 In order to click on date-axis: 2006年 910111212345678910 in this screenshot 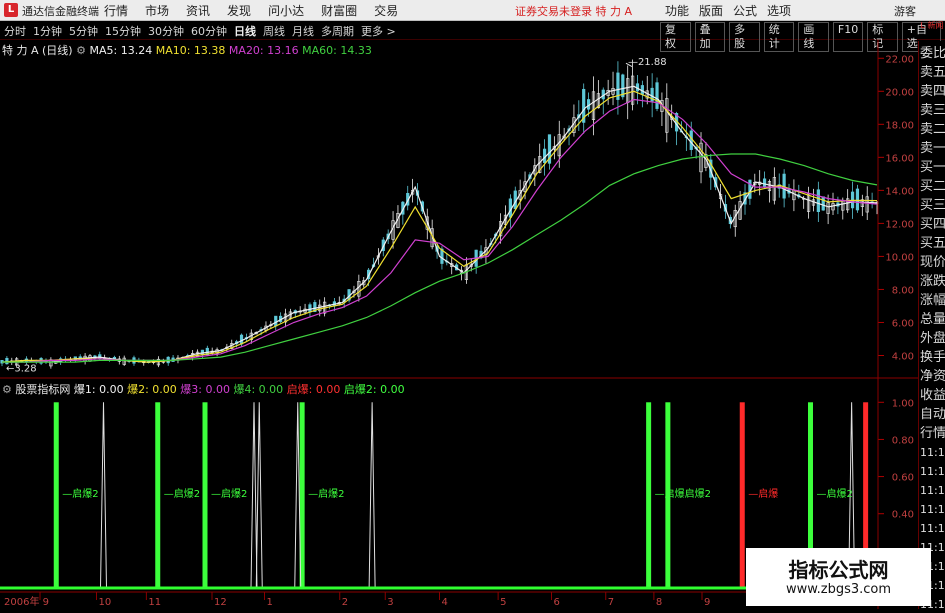, I will do `click(387, 600)`.